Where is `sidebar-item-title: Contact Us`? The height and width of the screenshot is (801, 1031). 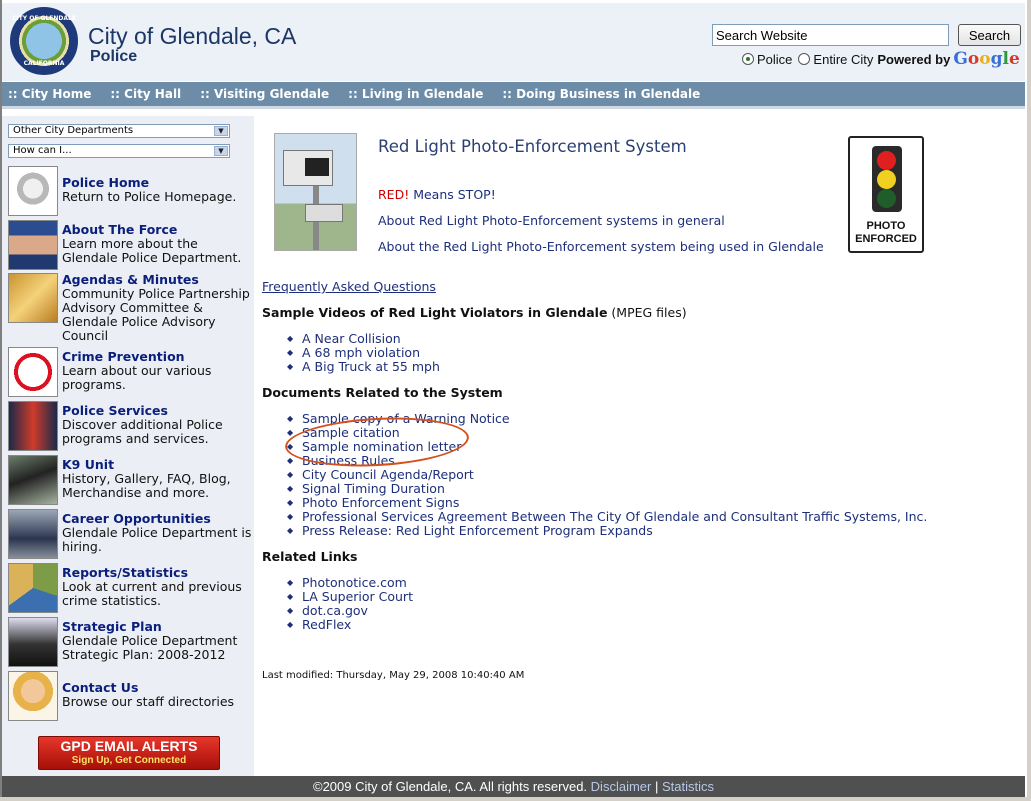 sidebar-item-title: Contact Us is located at coordinates (148, 688).